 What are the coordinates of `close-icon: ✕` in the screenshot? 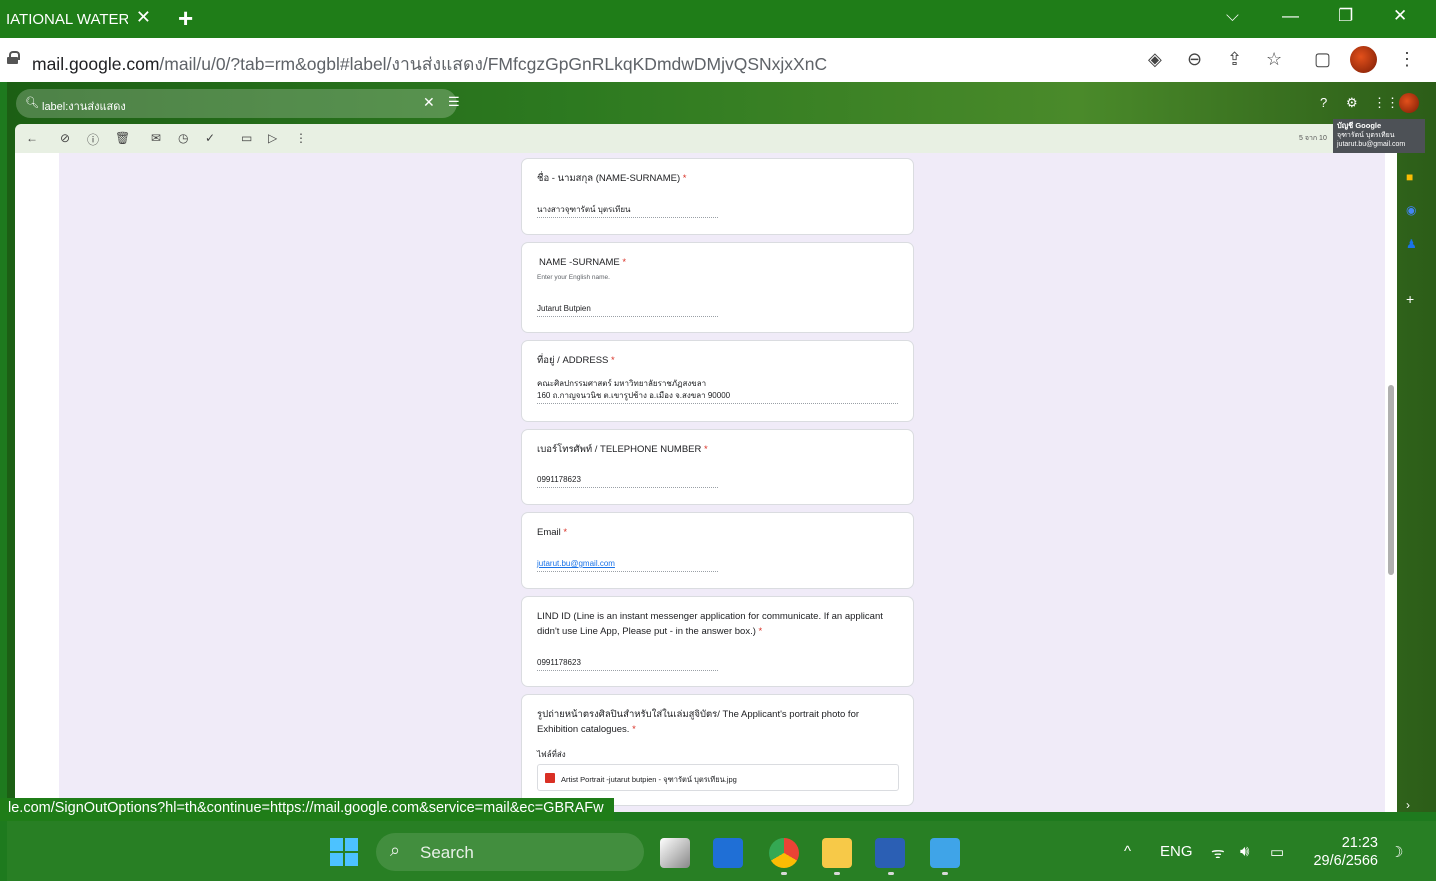 It's located at (143, 17).